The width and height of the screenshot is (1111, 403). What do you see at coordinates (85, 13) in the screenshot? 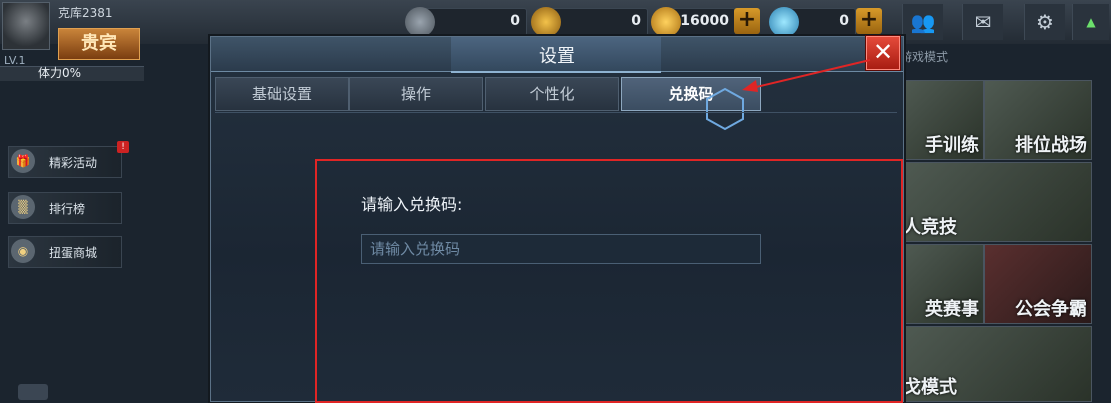
I see `player-name: 克库2381` at bounding box center [85, 13].